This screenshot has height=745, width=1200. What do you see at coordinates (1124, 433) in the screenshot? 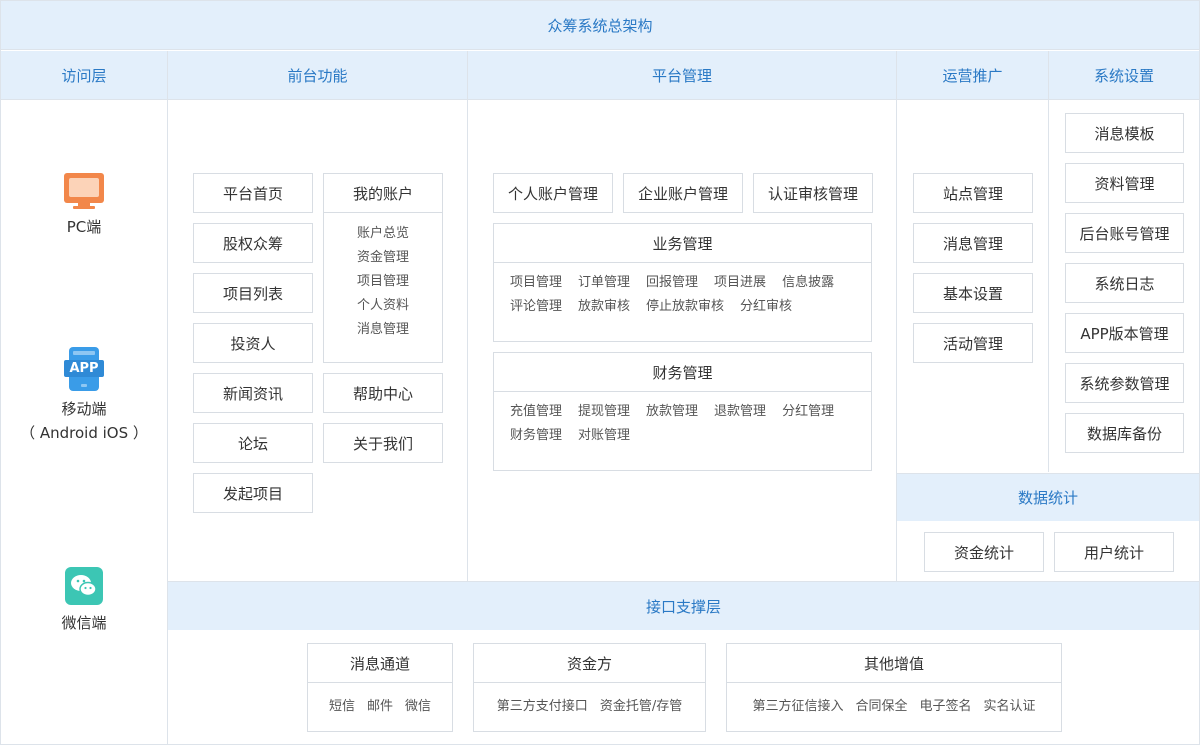
I see `settings-item: 数据库备份` at bounding box center [1124, 433].